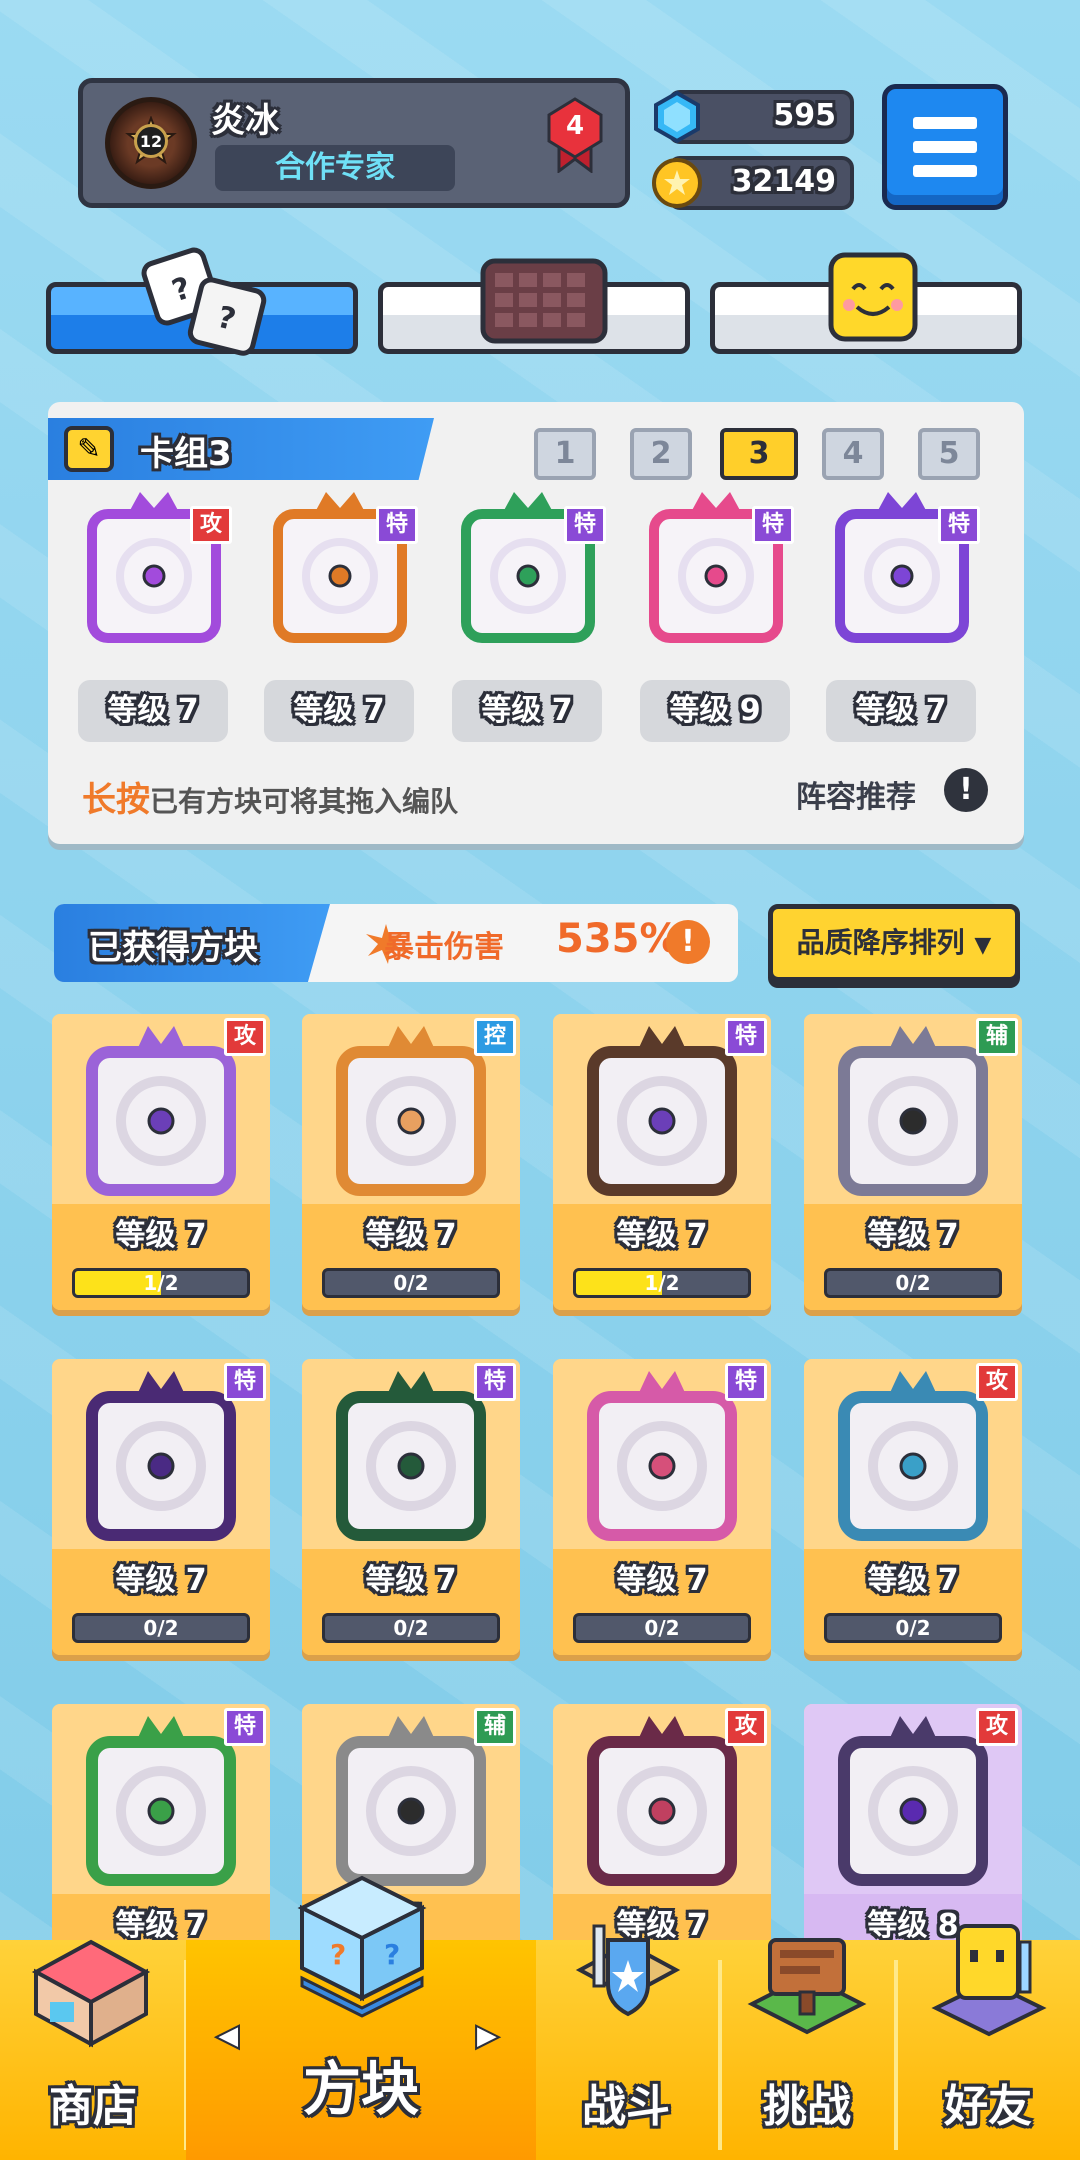 The image size is (1080, 2160). I want to click on rank-badge: 4, so click(575, 135).